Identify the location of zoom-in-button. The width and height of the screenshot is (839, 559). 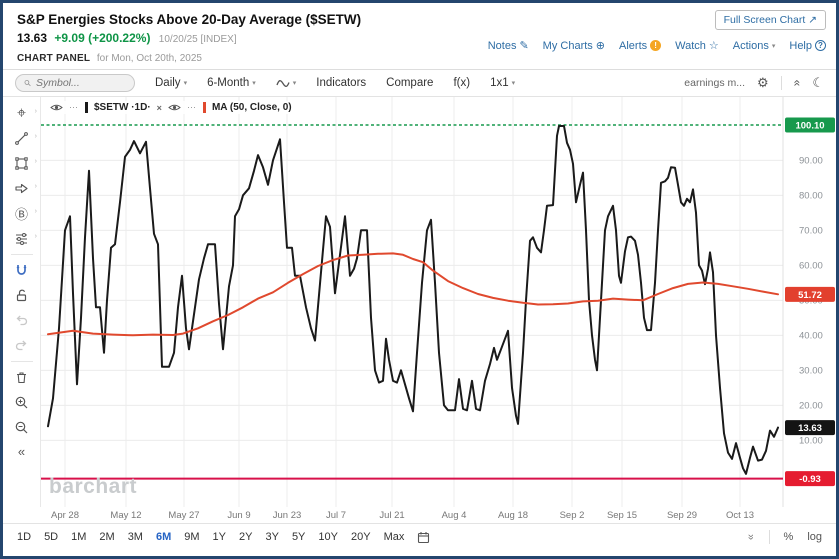
(21, 402).